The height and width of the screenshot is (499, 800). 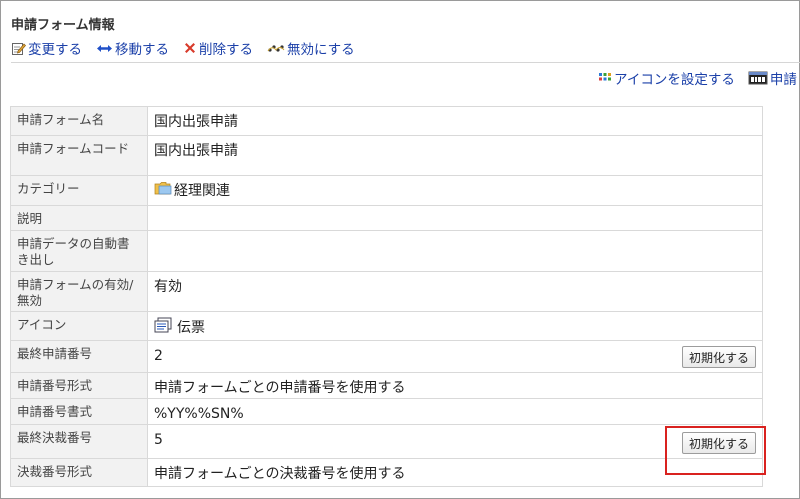 What do you see at coordinates (104, 48) in the screenshot?
I see `move-arrows-icon` at bounding box center [104, 48].